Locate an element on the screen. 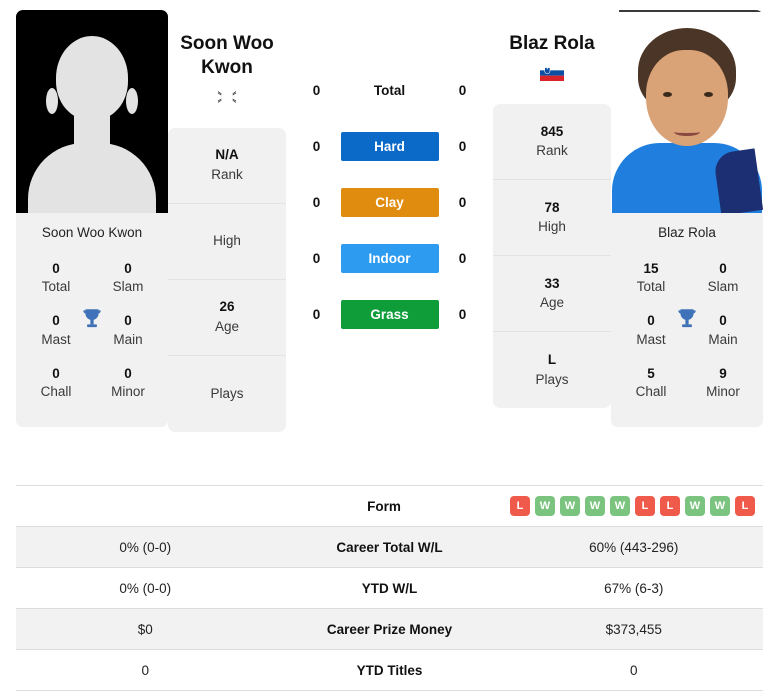  career-prize-money-right: $373,455 is located at coordinates (633, 629).